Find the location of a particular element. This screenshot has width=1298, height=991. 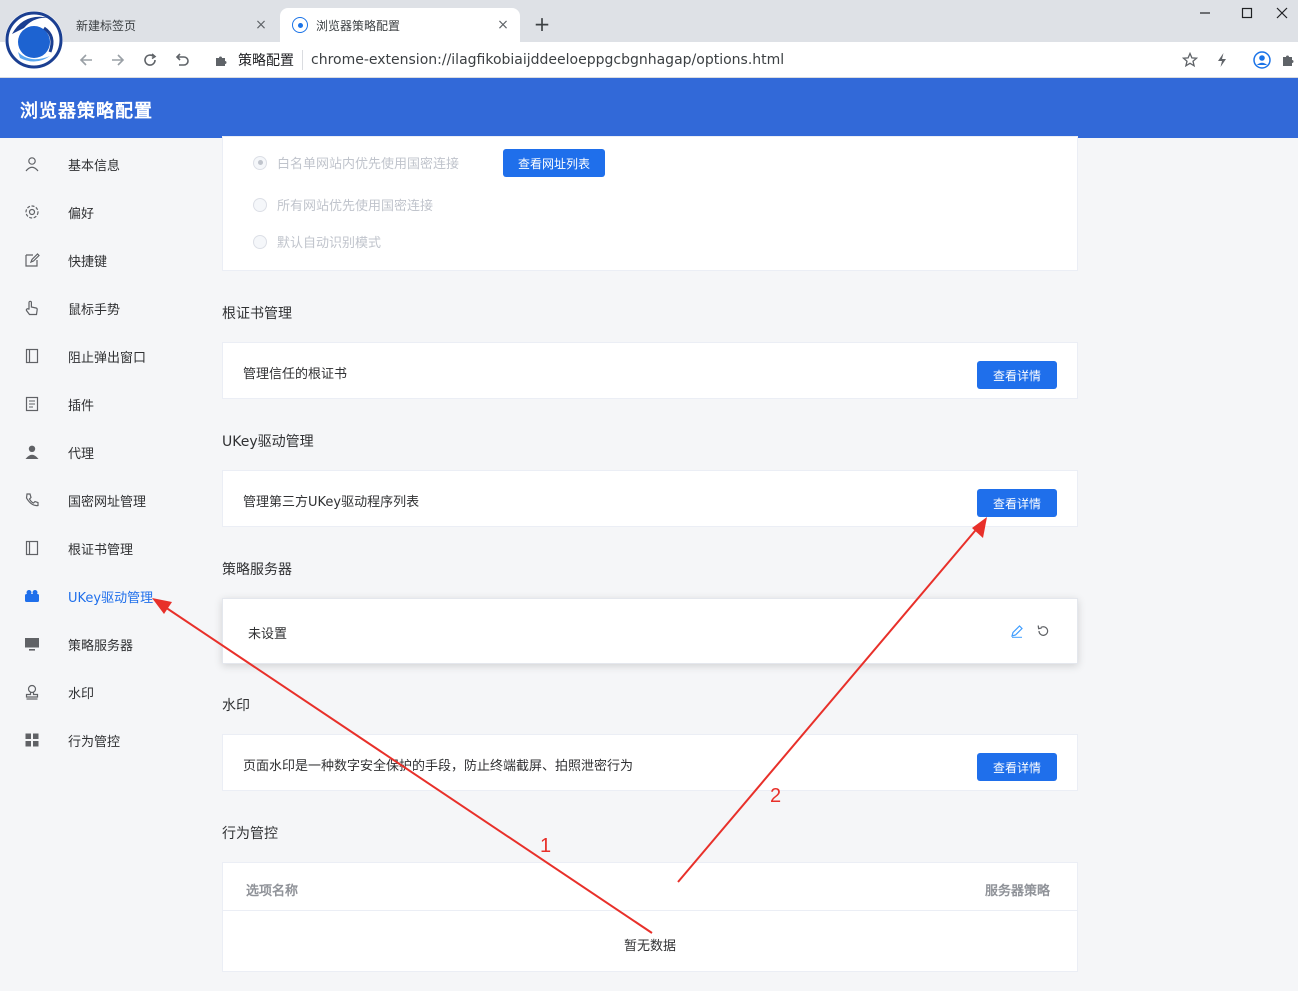

grid-icon is located at coordinates (32, 740).